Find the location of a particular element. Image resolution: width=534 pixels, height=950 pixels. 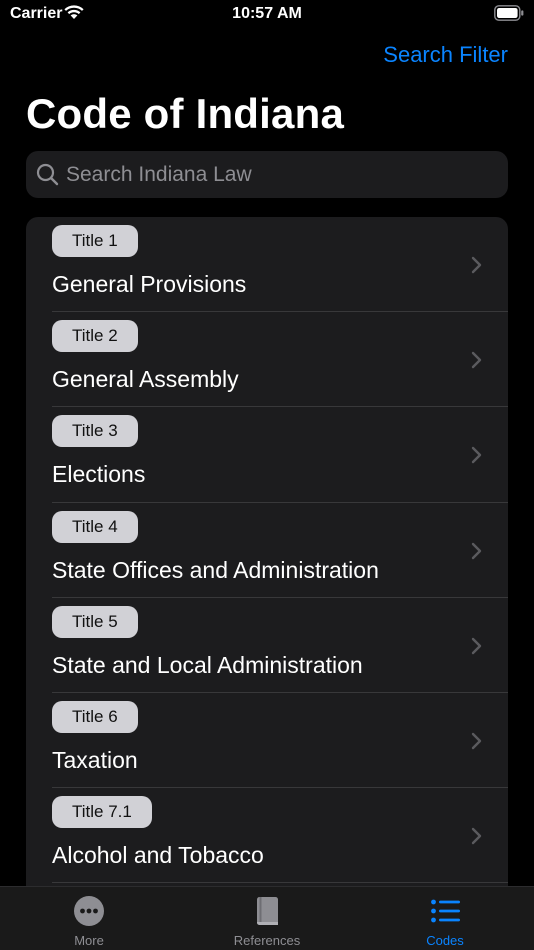

title-badge: Title 7.1 is located at coordinates (102, 812).